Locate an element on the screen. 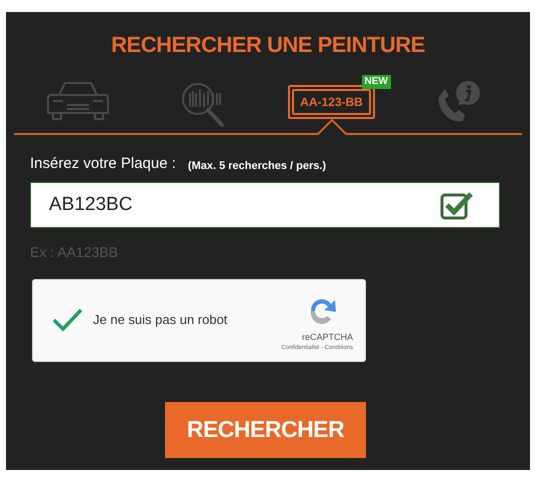 The height and width of the screenshot is (481, 535). limit-note: (Max. 5 recherches / pers.) is located at coordinates (257, 166).